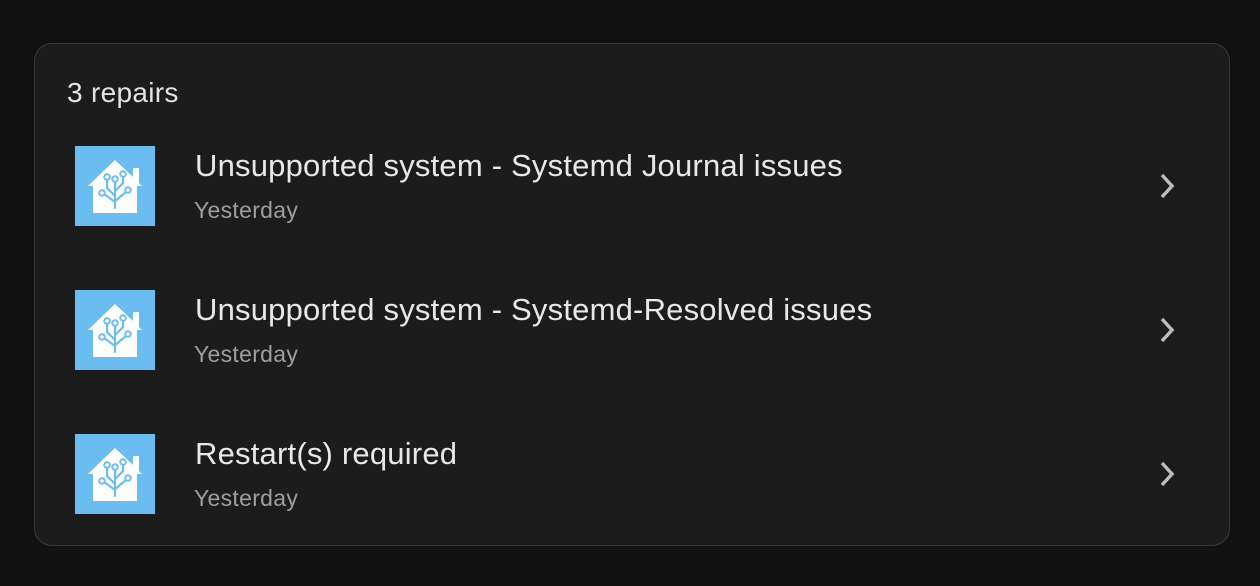 The height and width of the screenshot is (586, 1260). Describe the element at coordinates (123, 92) in the screenshot. I see `repairs-count-heading: 3 repairs` at that location.